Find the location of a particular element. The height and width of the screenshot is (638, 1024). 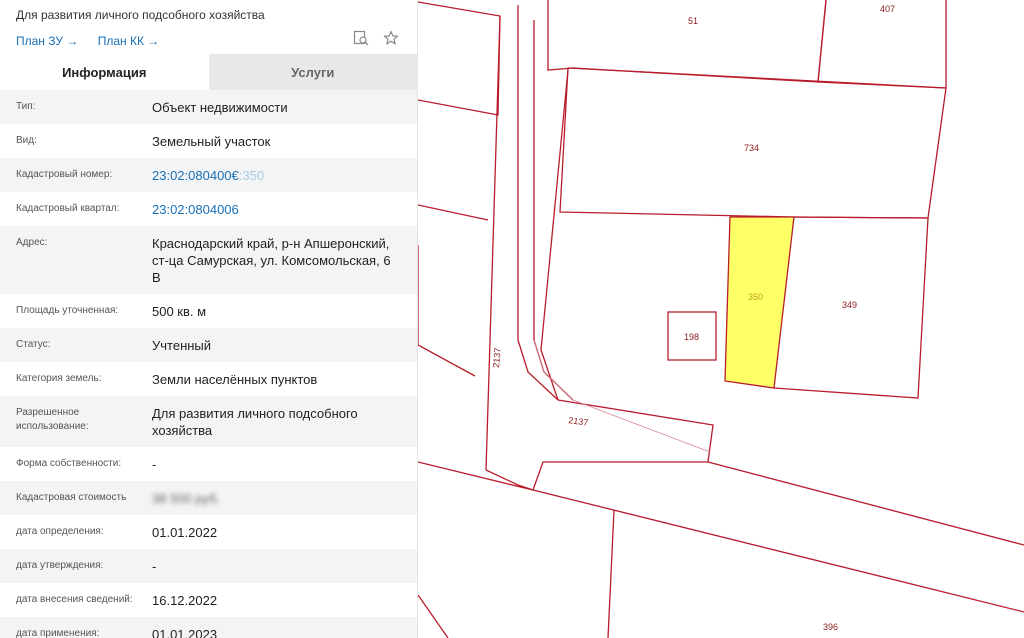

row-label: дата утверждения: is located at coordinates (60, 565).